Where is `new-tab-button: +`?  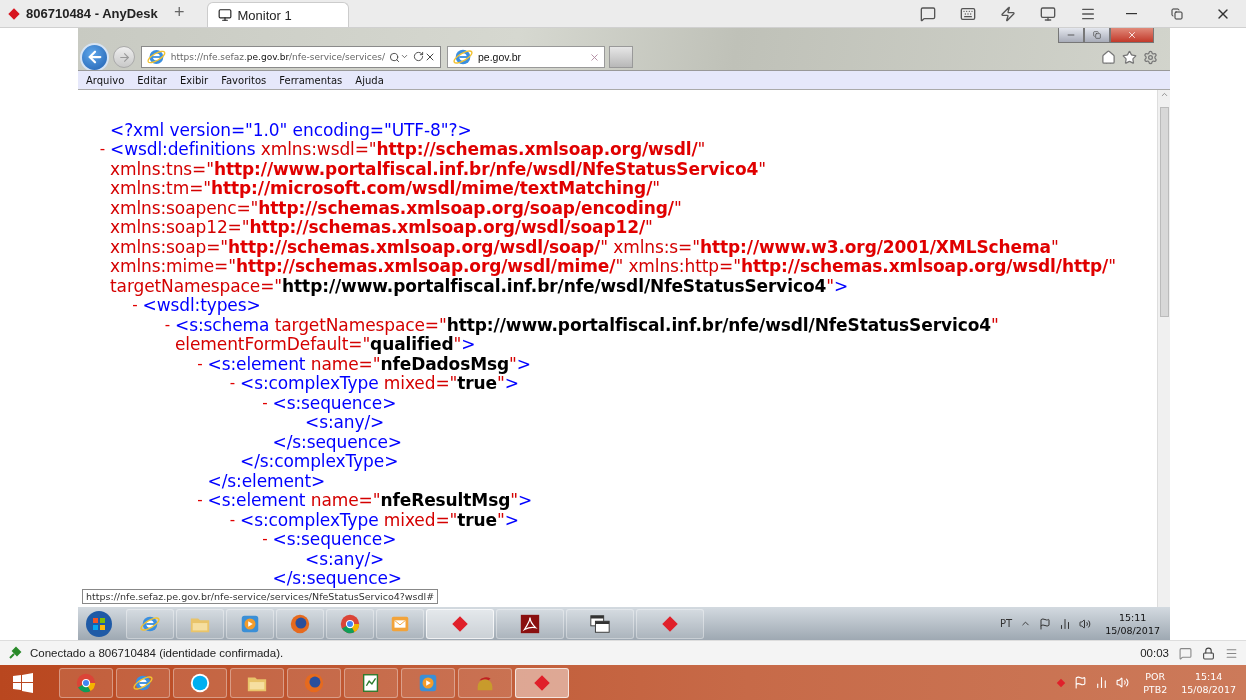
new-tab-button: + is located at coordinates (179, 14).